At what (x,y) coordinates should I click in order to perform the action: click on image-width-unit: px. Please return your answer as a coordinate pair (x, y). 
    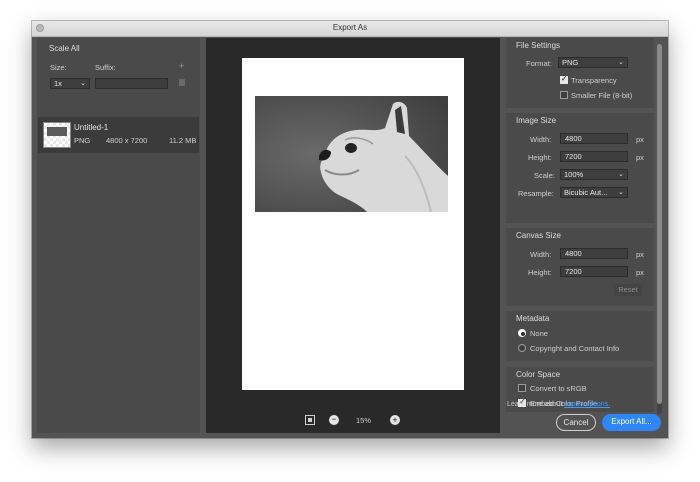
    Looking at the image, I should click on (640, 139).